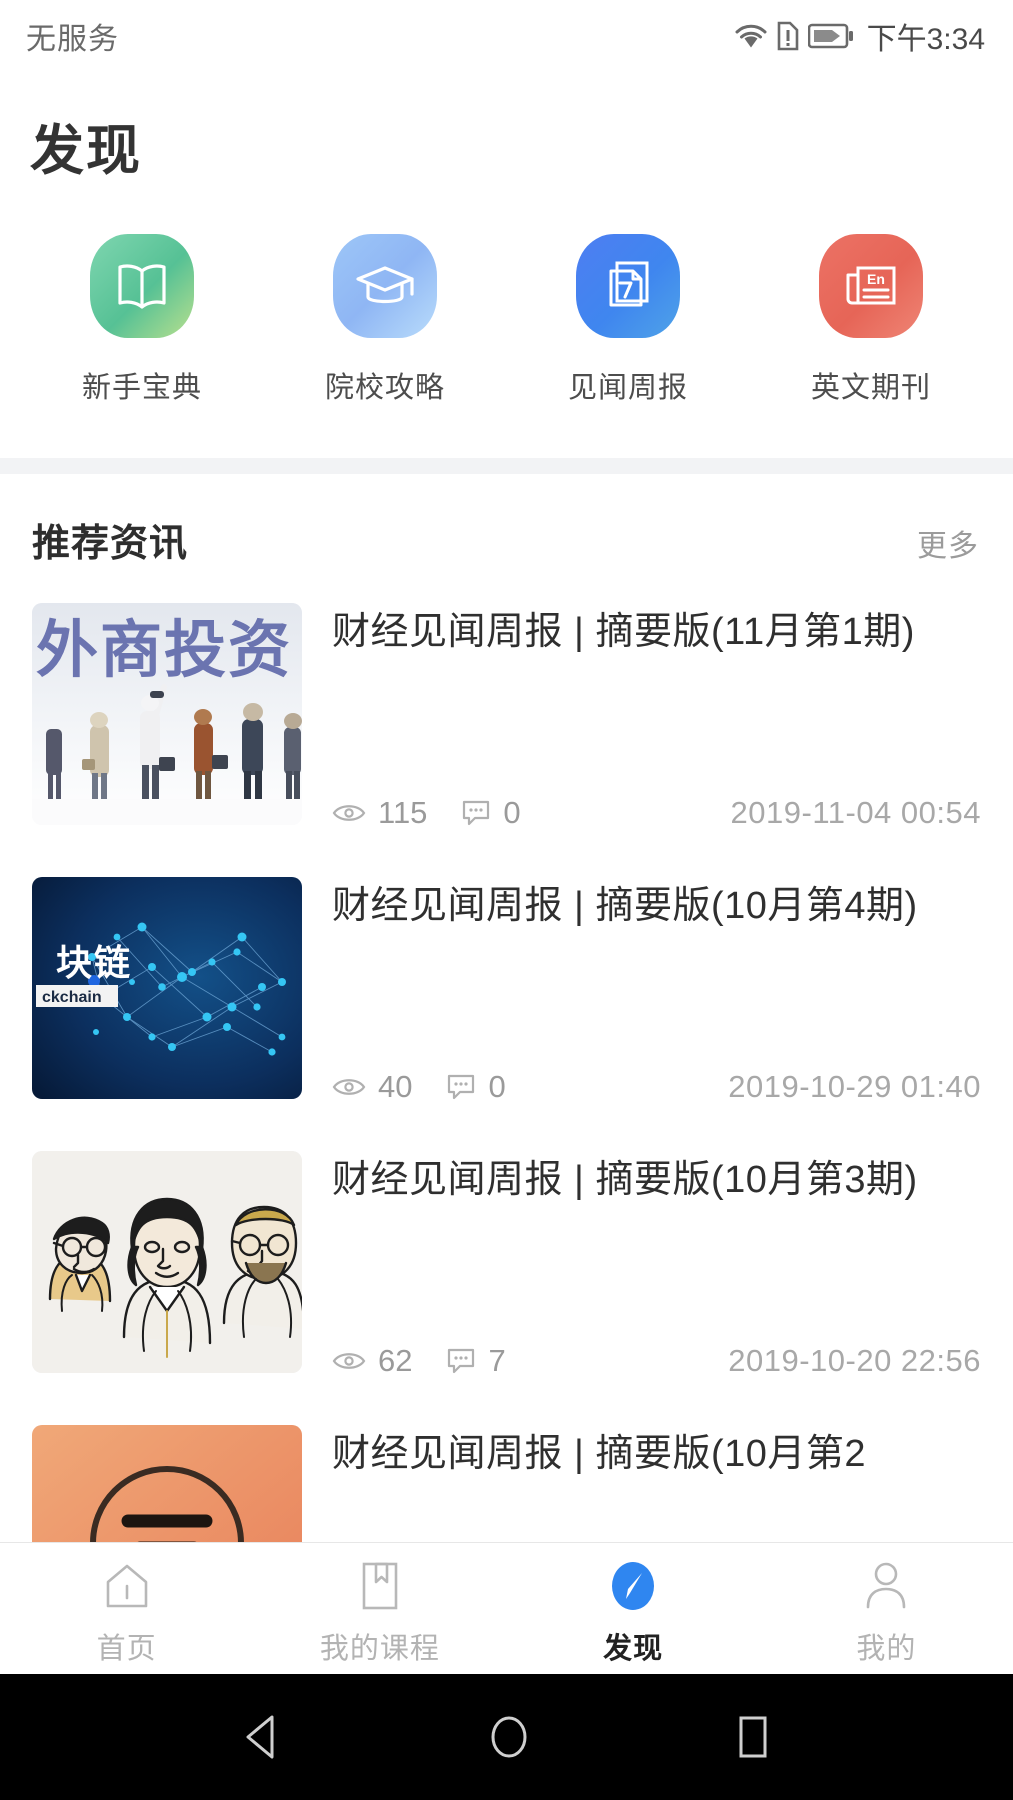  I want to click on recents-square-icon, so click(753, 1737).